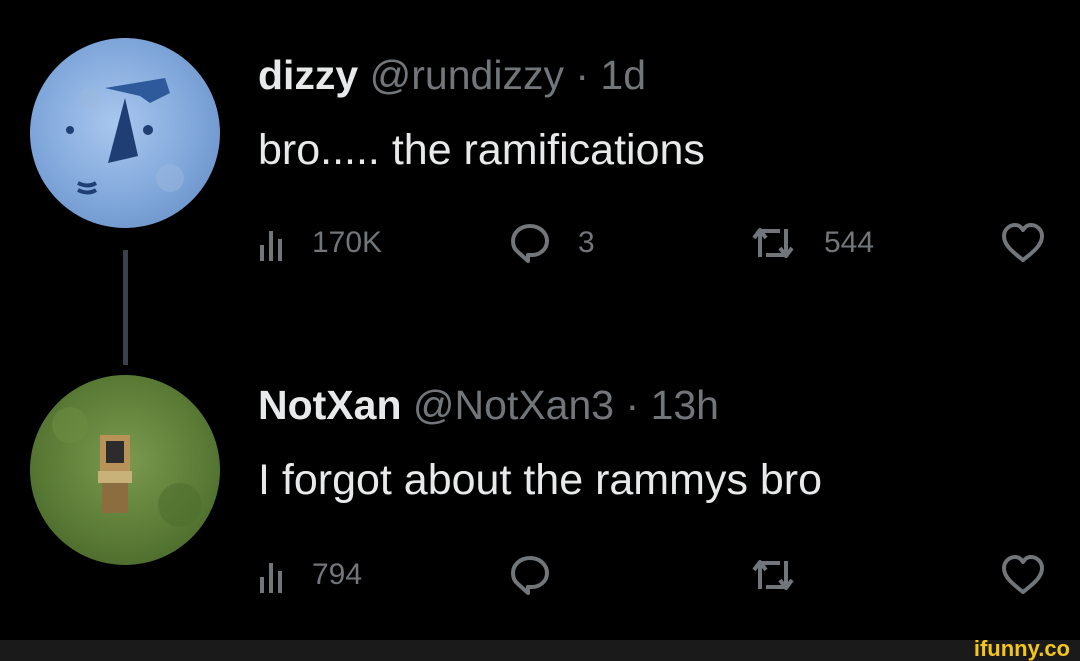 The image size is (1080, 661). Describe the element at coordinates (1021, 648) in the screenshot. I see `ifunny-watermark: ifunny.co` at that location.